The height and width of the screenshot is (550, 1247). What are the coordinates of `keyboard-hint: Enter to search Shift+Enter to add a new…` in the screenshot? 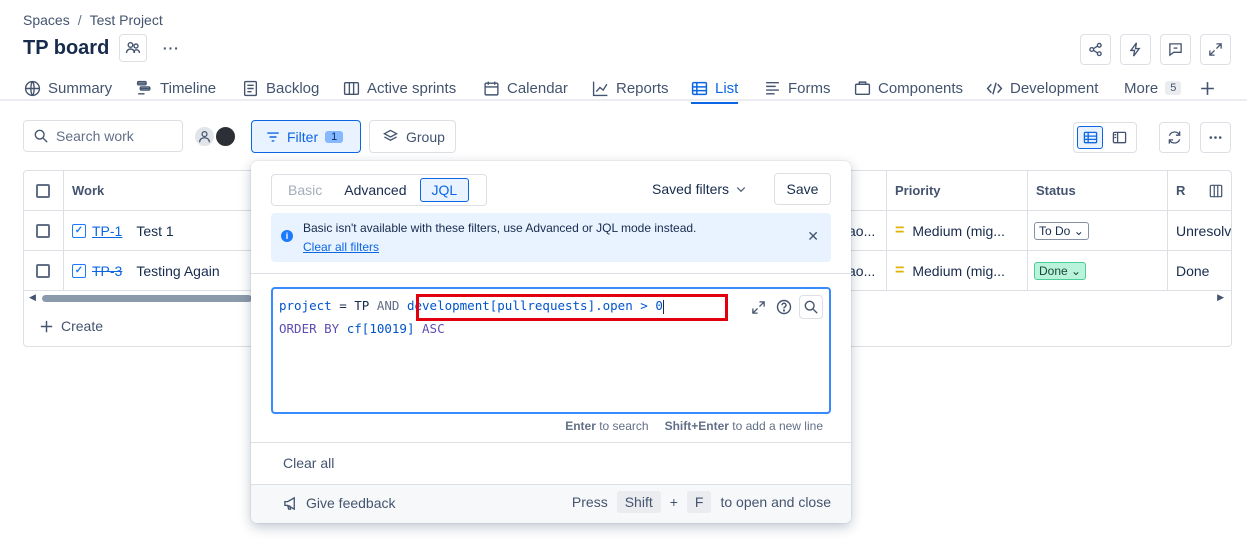 It's located at (694, 426).